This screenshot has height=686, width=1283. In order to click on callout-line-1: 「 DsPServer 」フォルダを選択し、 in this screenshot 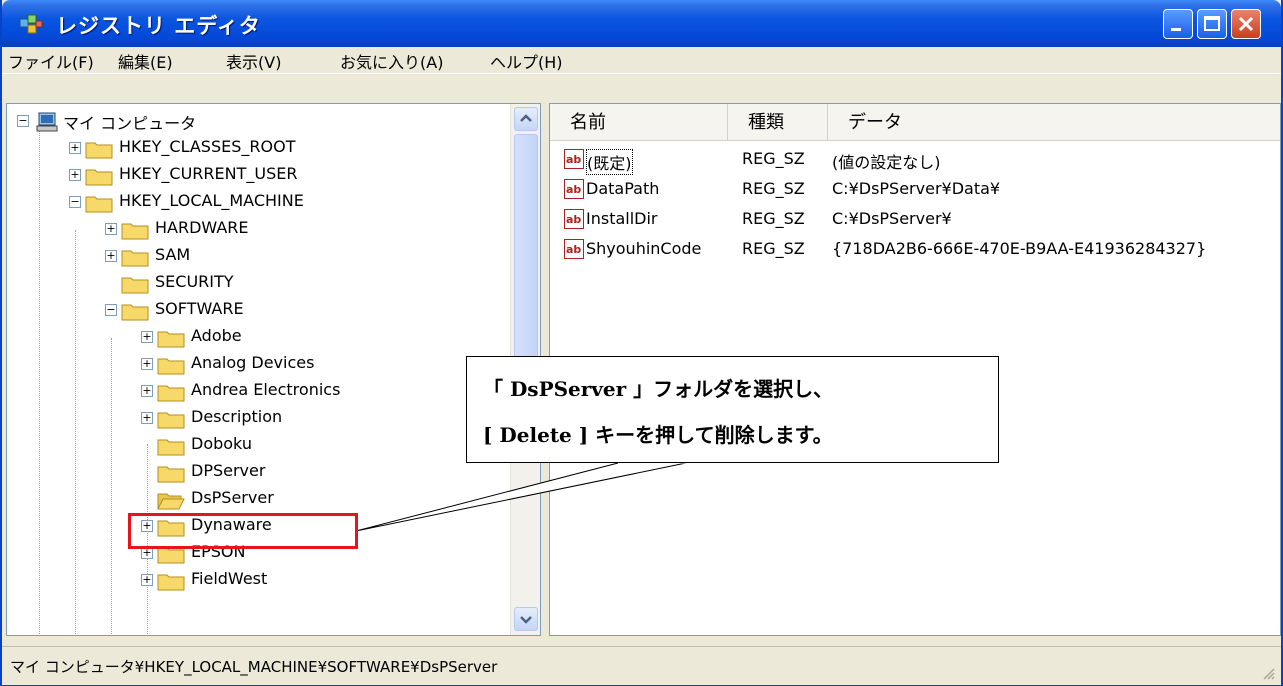, I will do `click(658, 389)`.